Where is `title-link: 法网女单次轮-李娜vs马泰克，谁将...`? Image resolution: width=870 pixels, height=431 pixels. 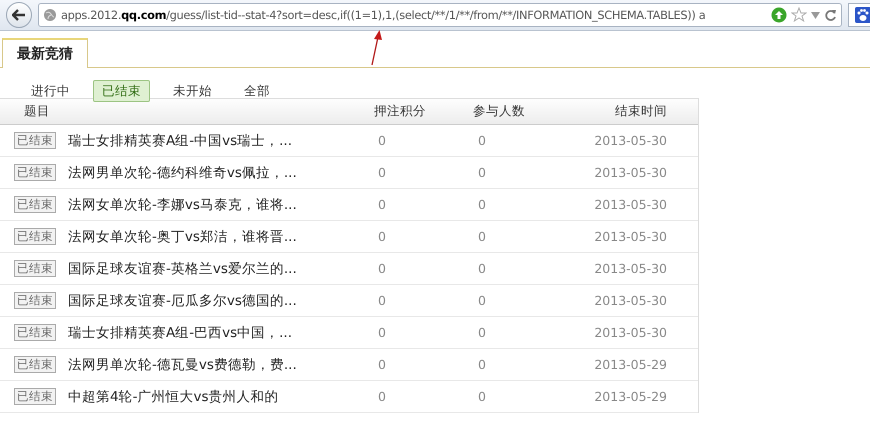 title-link: 法网女单次轮-李娜vs马泰克，谁将... is located at coordinates (182, 205).